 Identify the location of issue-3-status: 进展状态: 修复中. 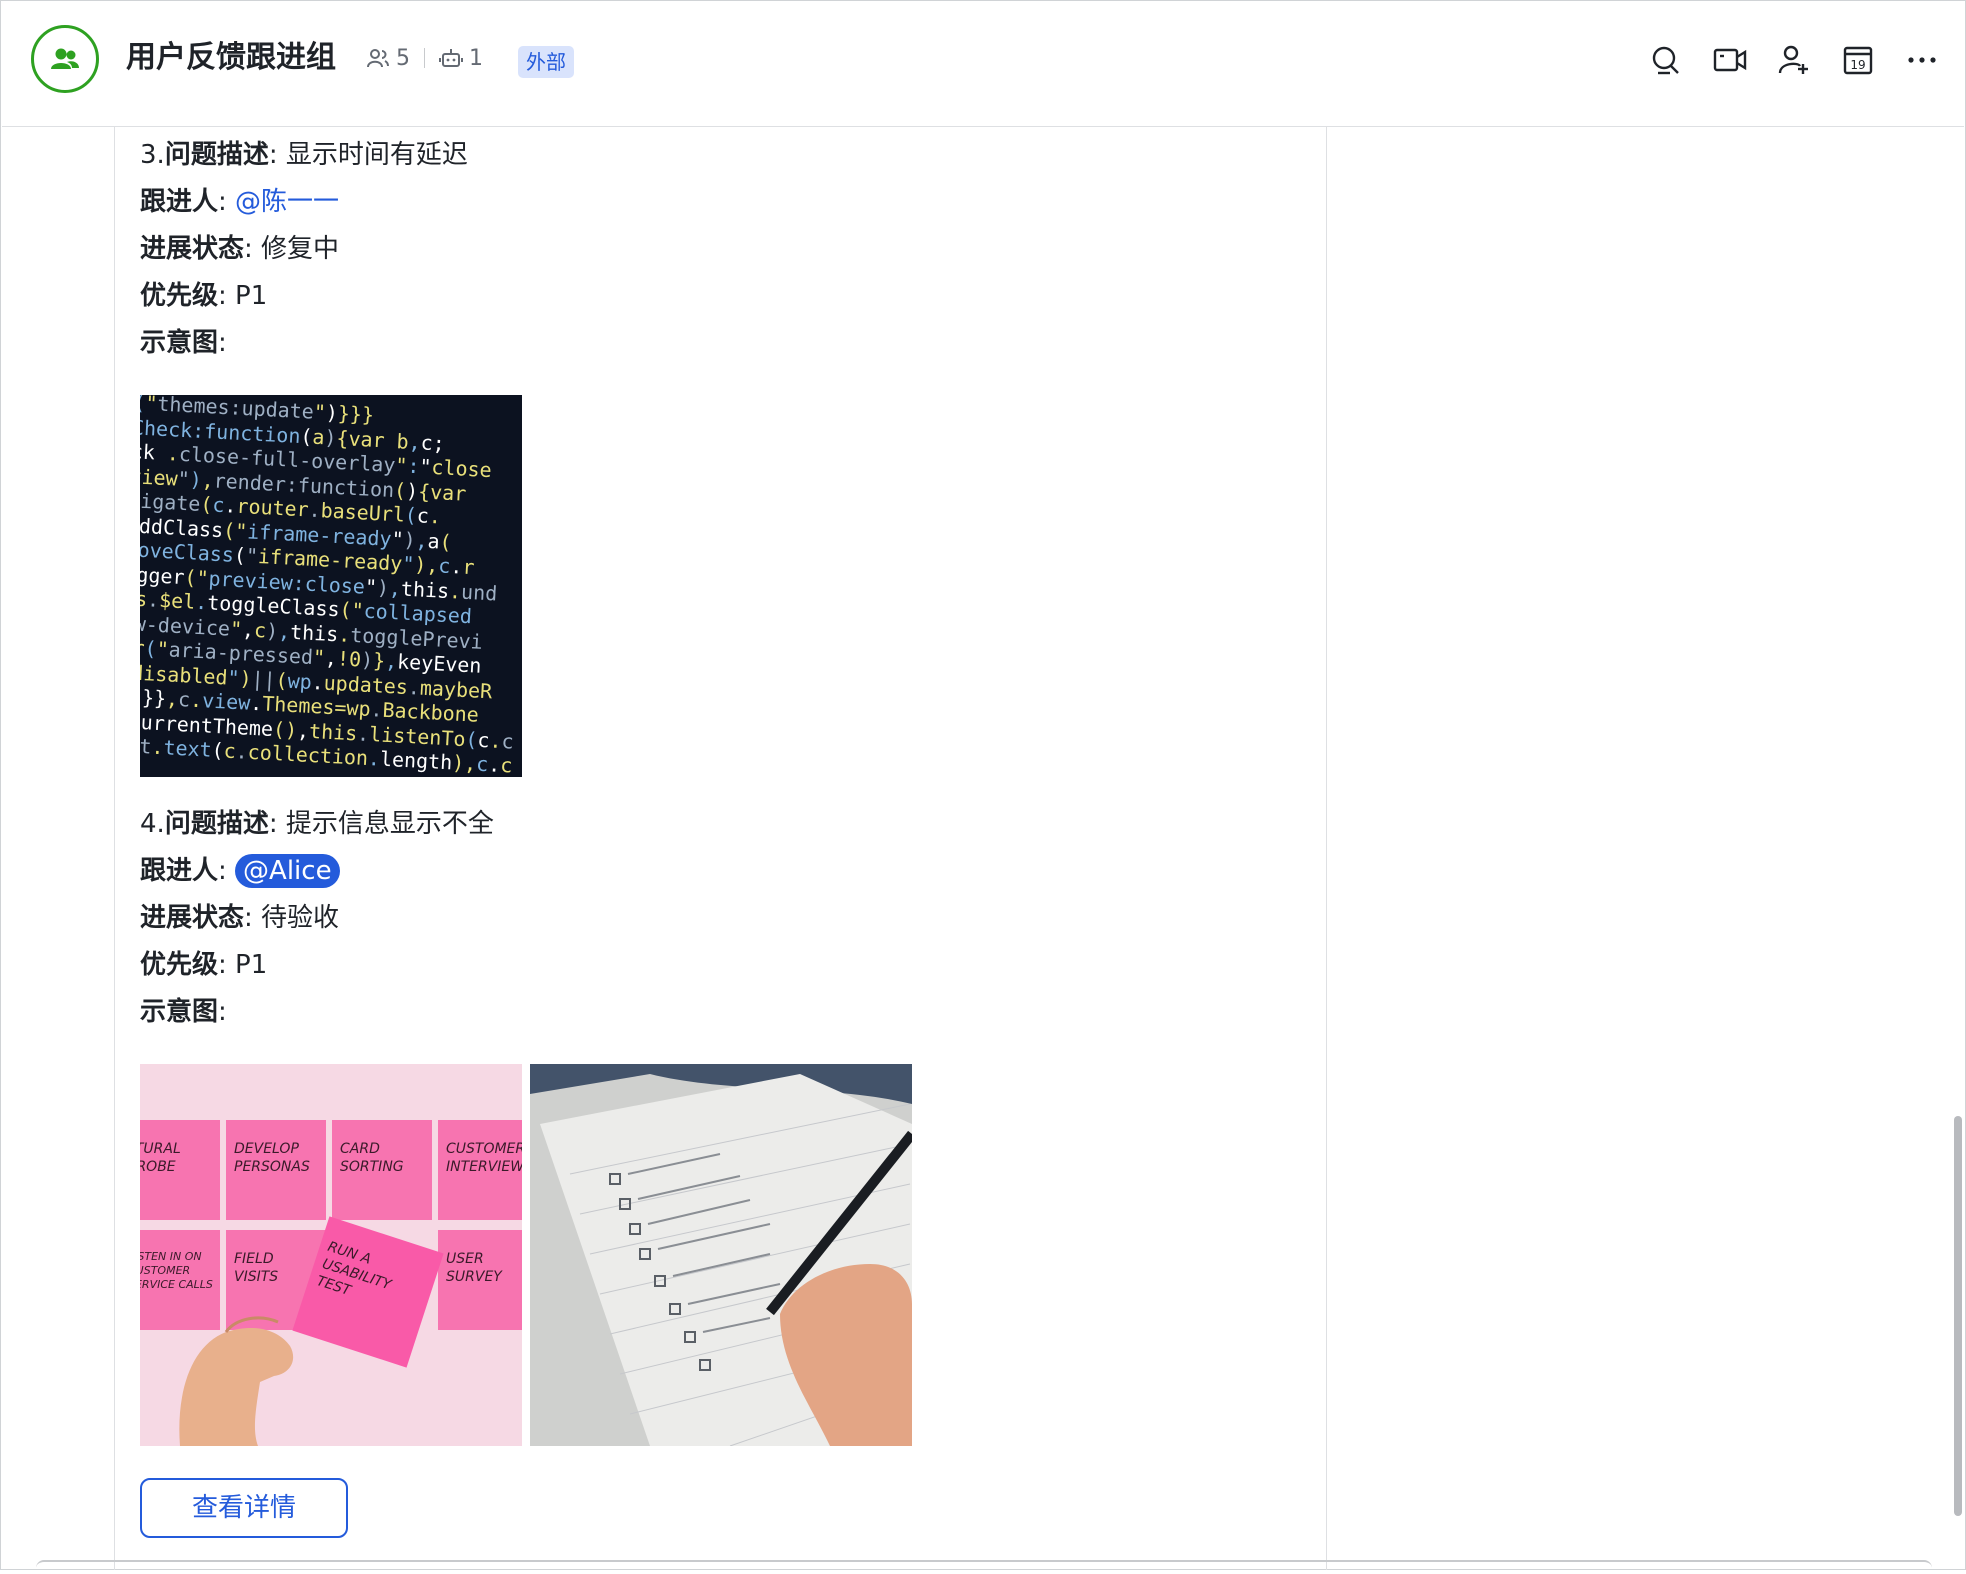
(240, 249).